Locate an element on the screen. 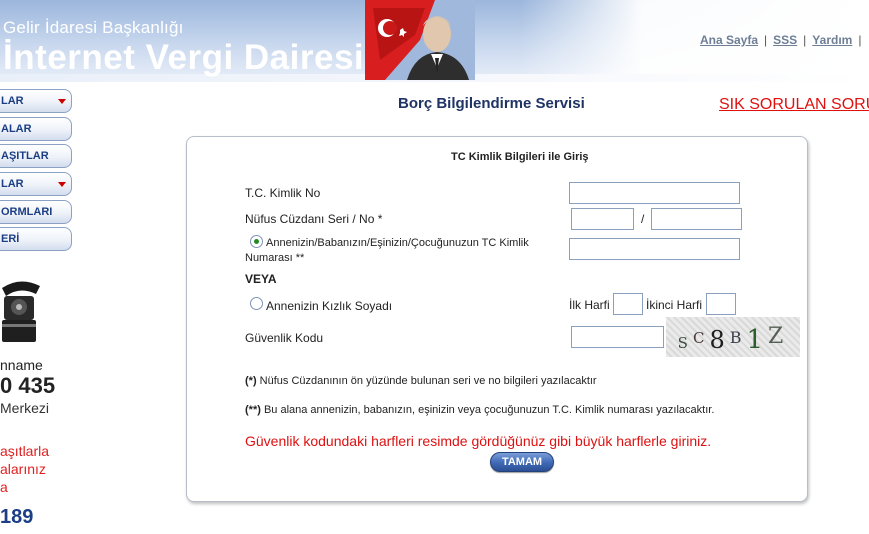  maiden-name-radio is located at coordinates (256, 303).